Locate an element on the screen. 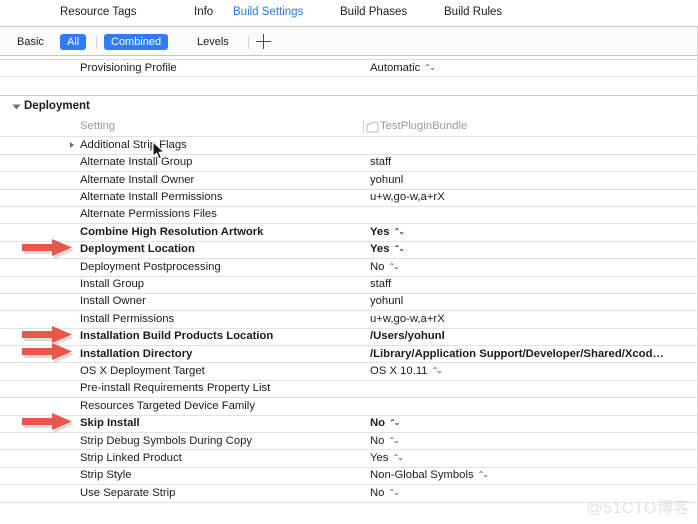  tab-resource-tags: Resource Tags is located at coordinates (98, 12).